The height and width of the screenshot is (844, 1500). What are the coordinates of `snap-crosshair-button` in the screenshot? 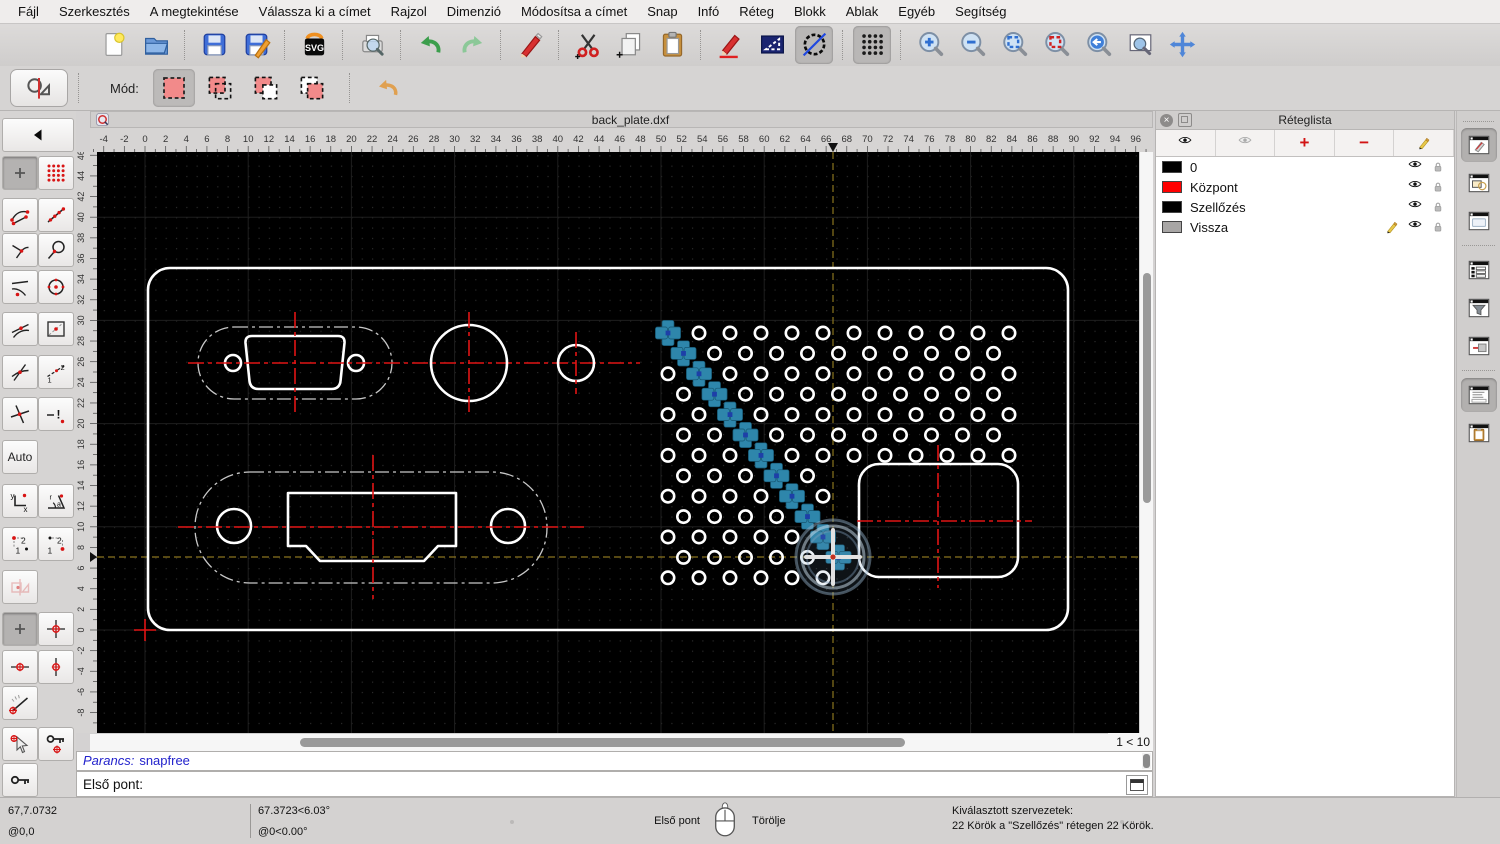 It's located at (56, 629).